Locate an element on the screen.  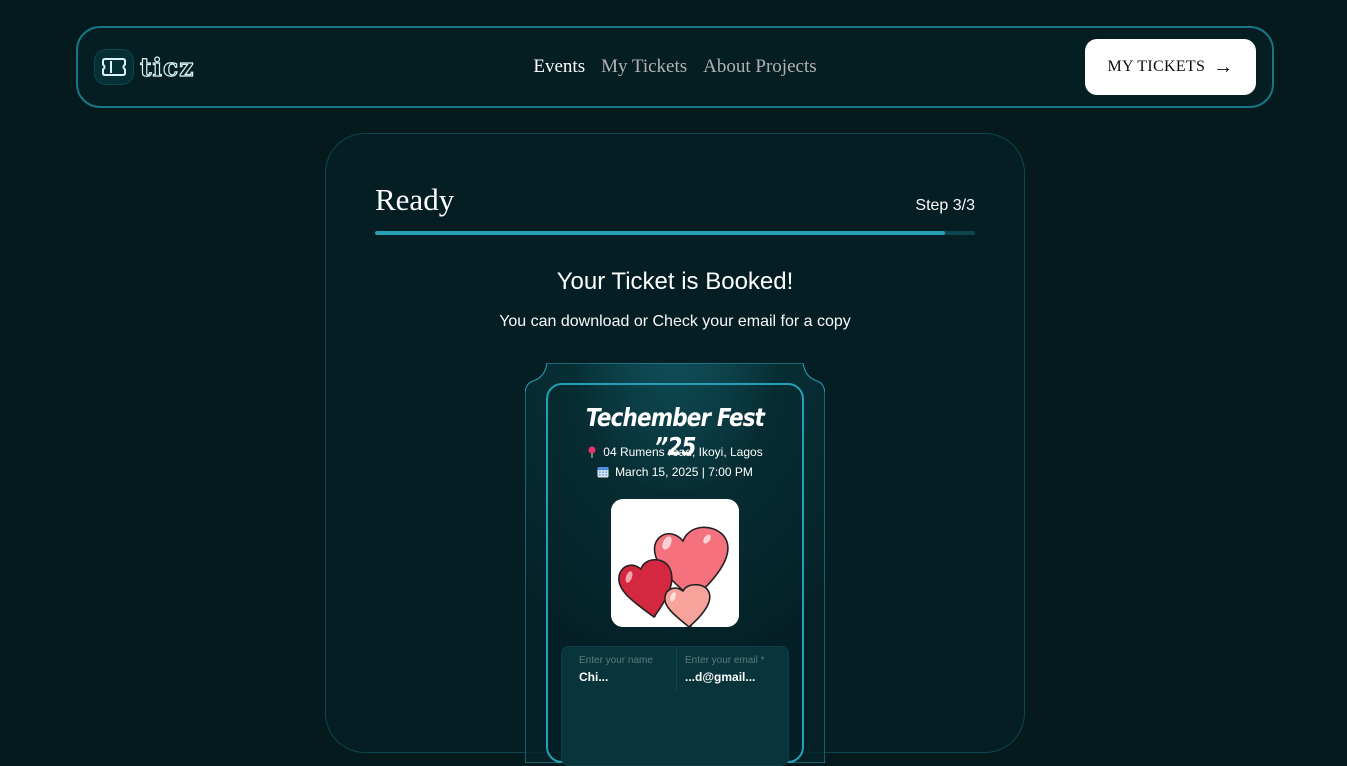
logo: ticz is located at coordinates (144, 67).